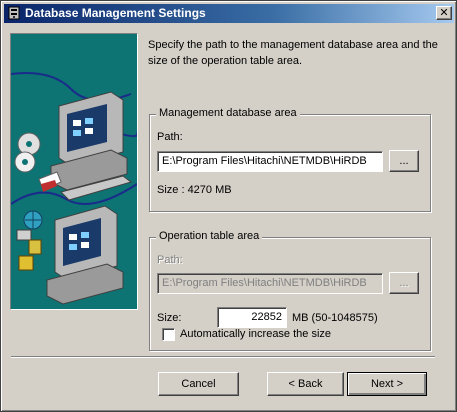 This screenshot has width=457, height=412. I want to click on back-button: < Back, so click(305, 384).